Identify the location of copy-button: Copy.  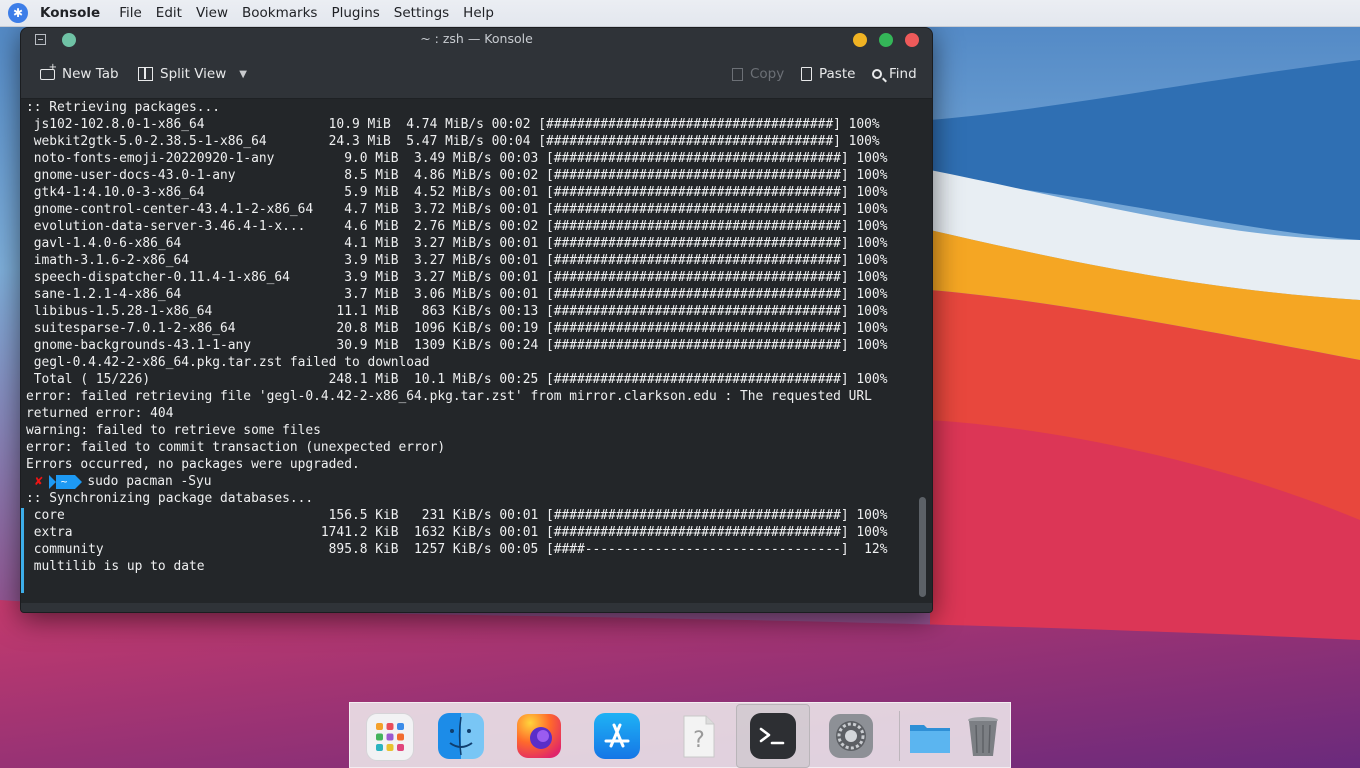
(758, 74).